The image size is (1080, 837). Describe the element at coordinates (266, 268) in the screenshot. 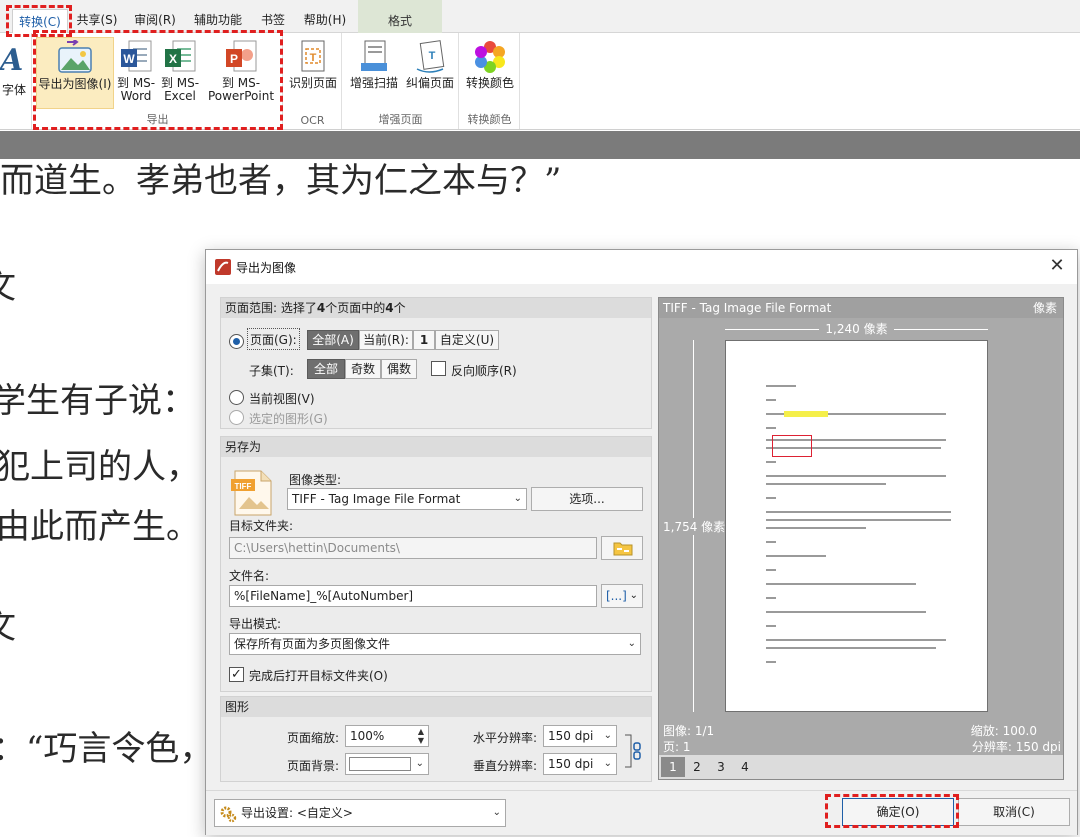

I see `dialog-title: 导出为图像` at that location.